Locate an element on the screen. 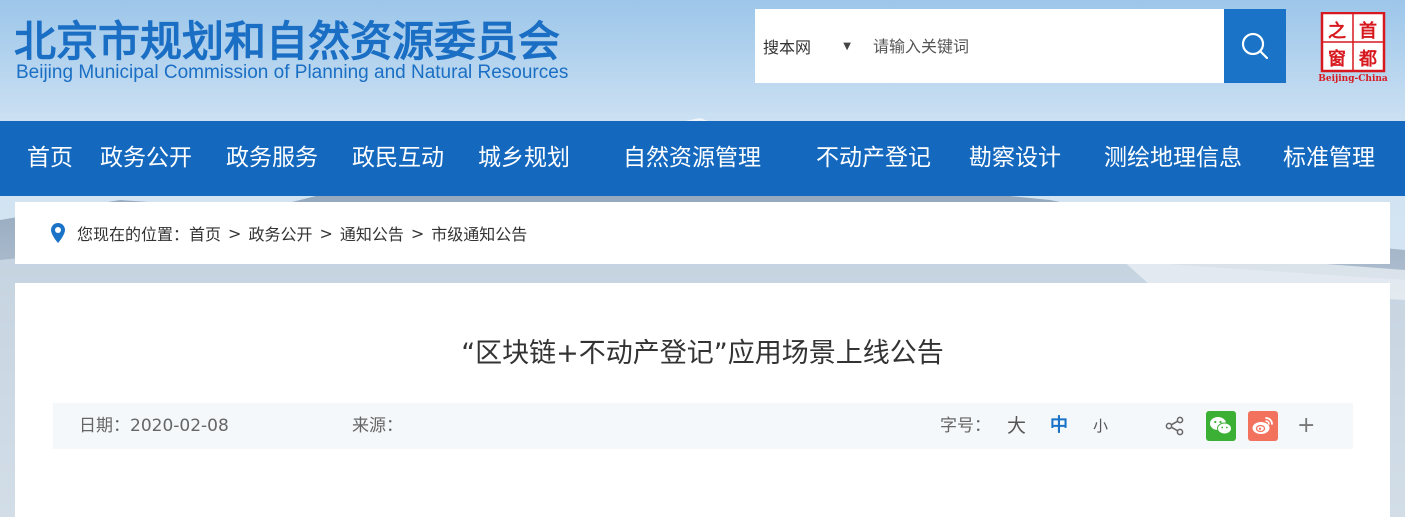  svg-text: 首 is located at coordinates (1368, 31).